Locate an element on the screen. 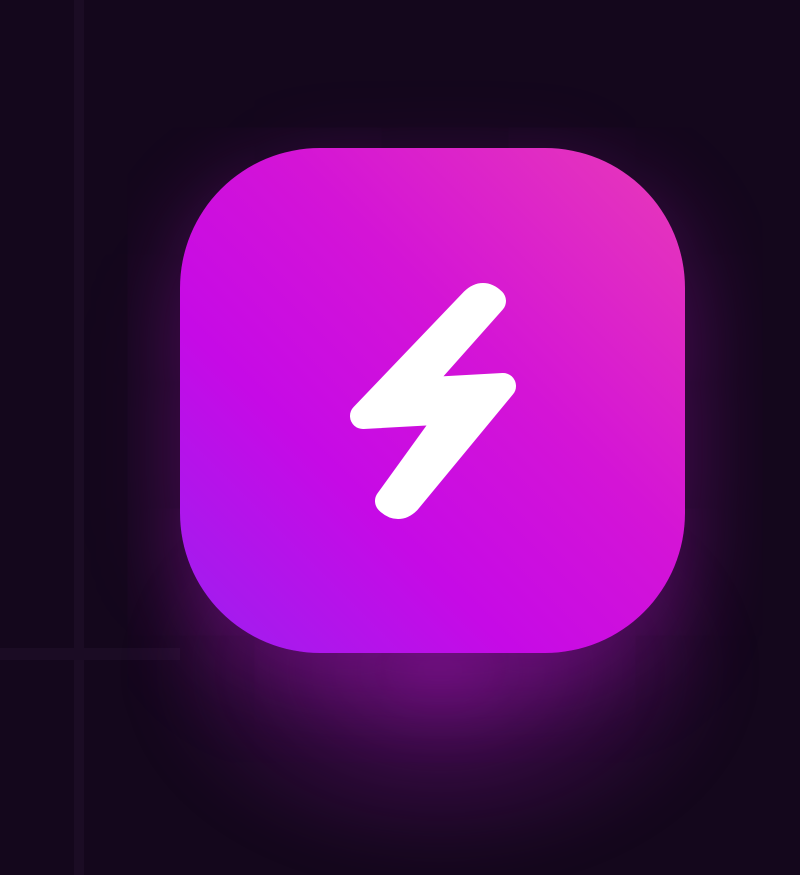  grid-line-vertical is located at coordinates (79, 437).